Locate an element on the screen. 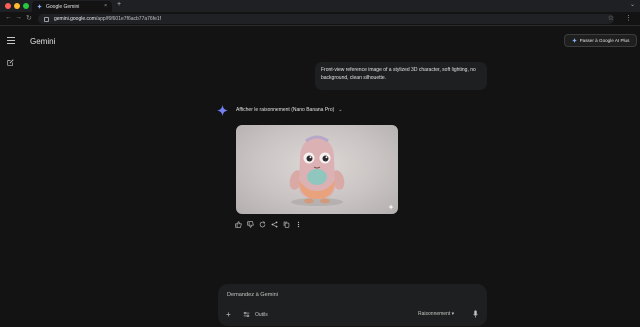 The image size is (640, 327). thumb-down-icon is located at coordinates (250, 224).